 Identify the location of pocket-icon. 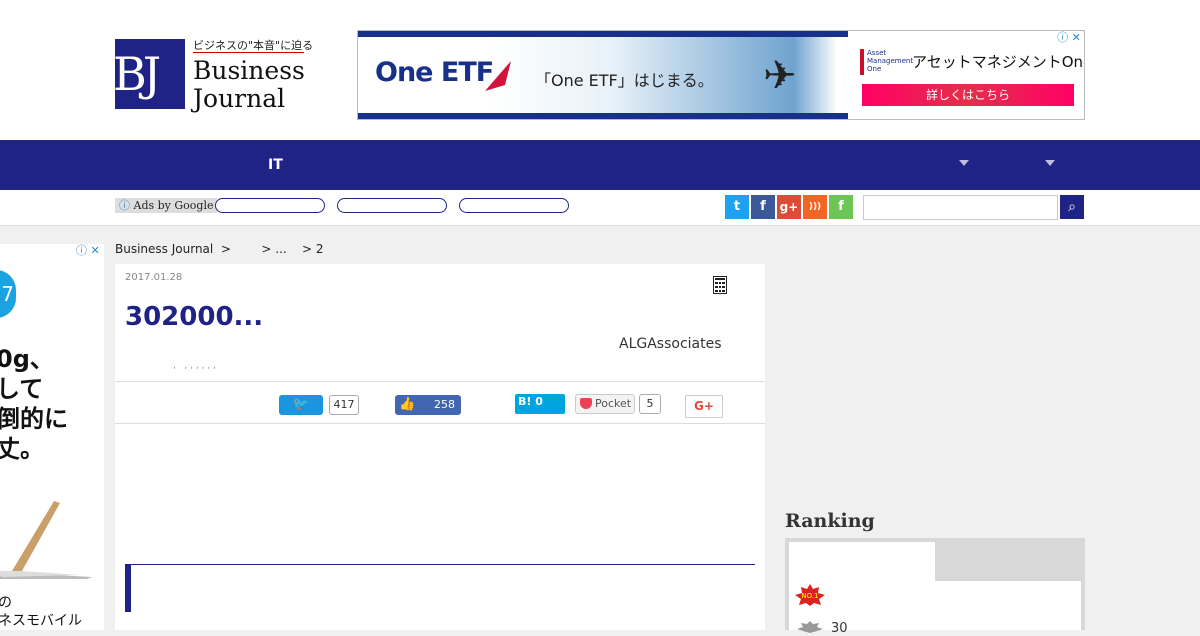
(586, 403).